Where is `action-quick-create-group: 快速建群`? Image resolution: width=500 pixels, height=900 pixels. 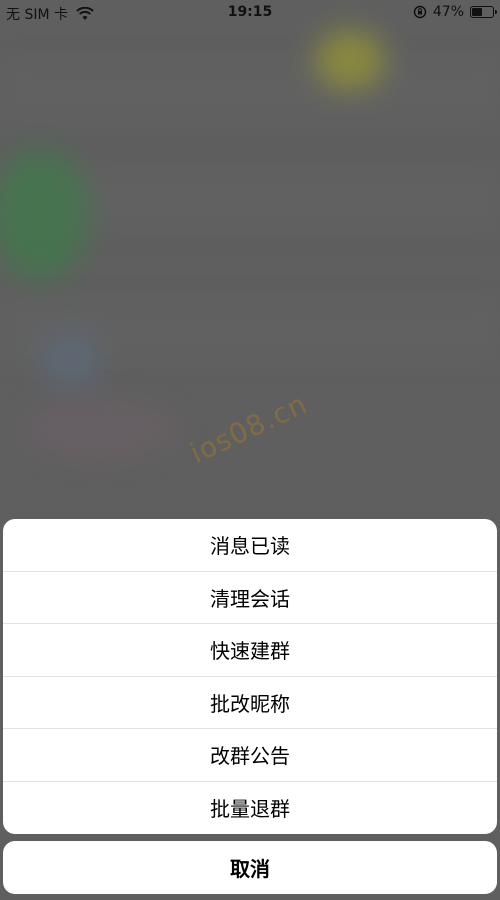 action-quick-create-group: 快速建群 is located at coordinates (250, 650).